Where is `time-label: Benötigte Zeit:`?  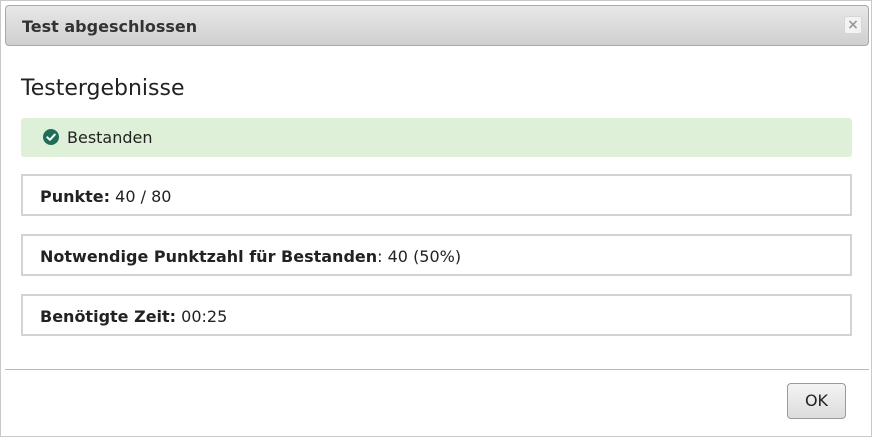
time-label: Benötigte Zeit: is located at coordinates (108, 316).